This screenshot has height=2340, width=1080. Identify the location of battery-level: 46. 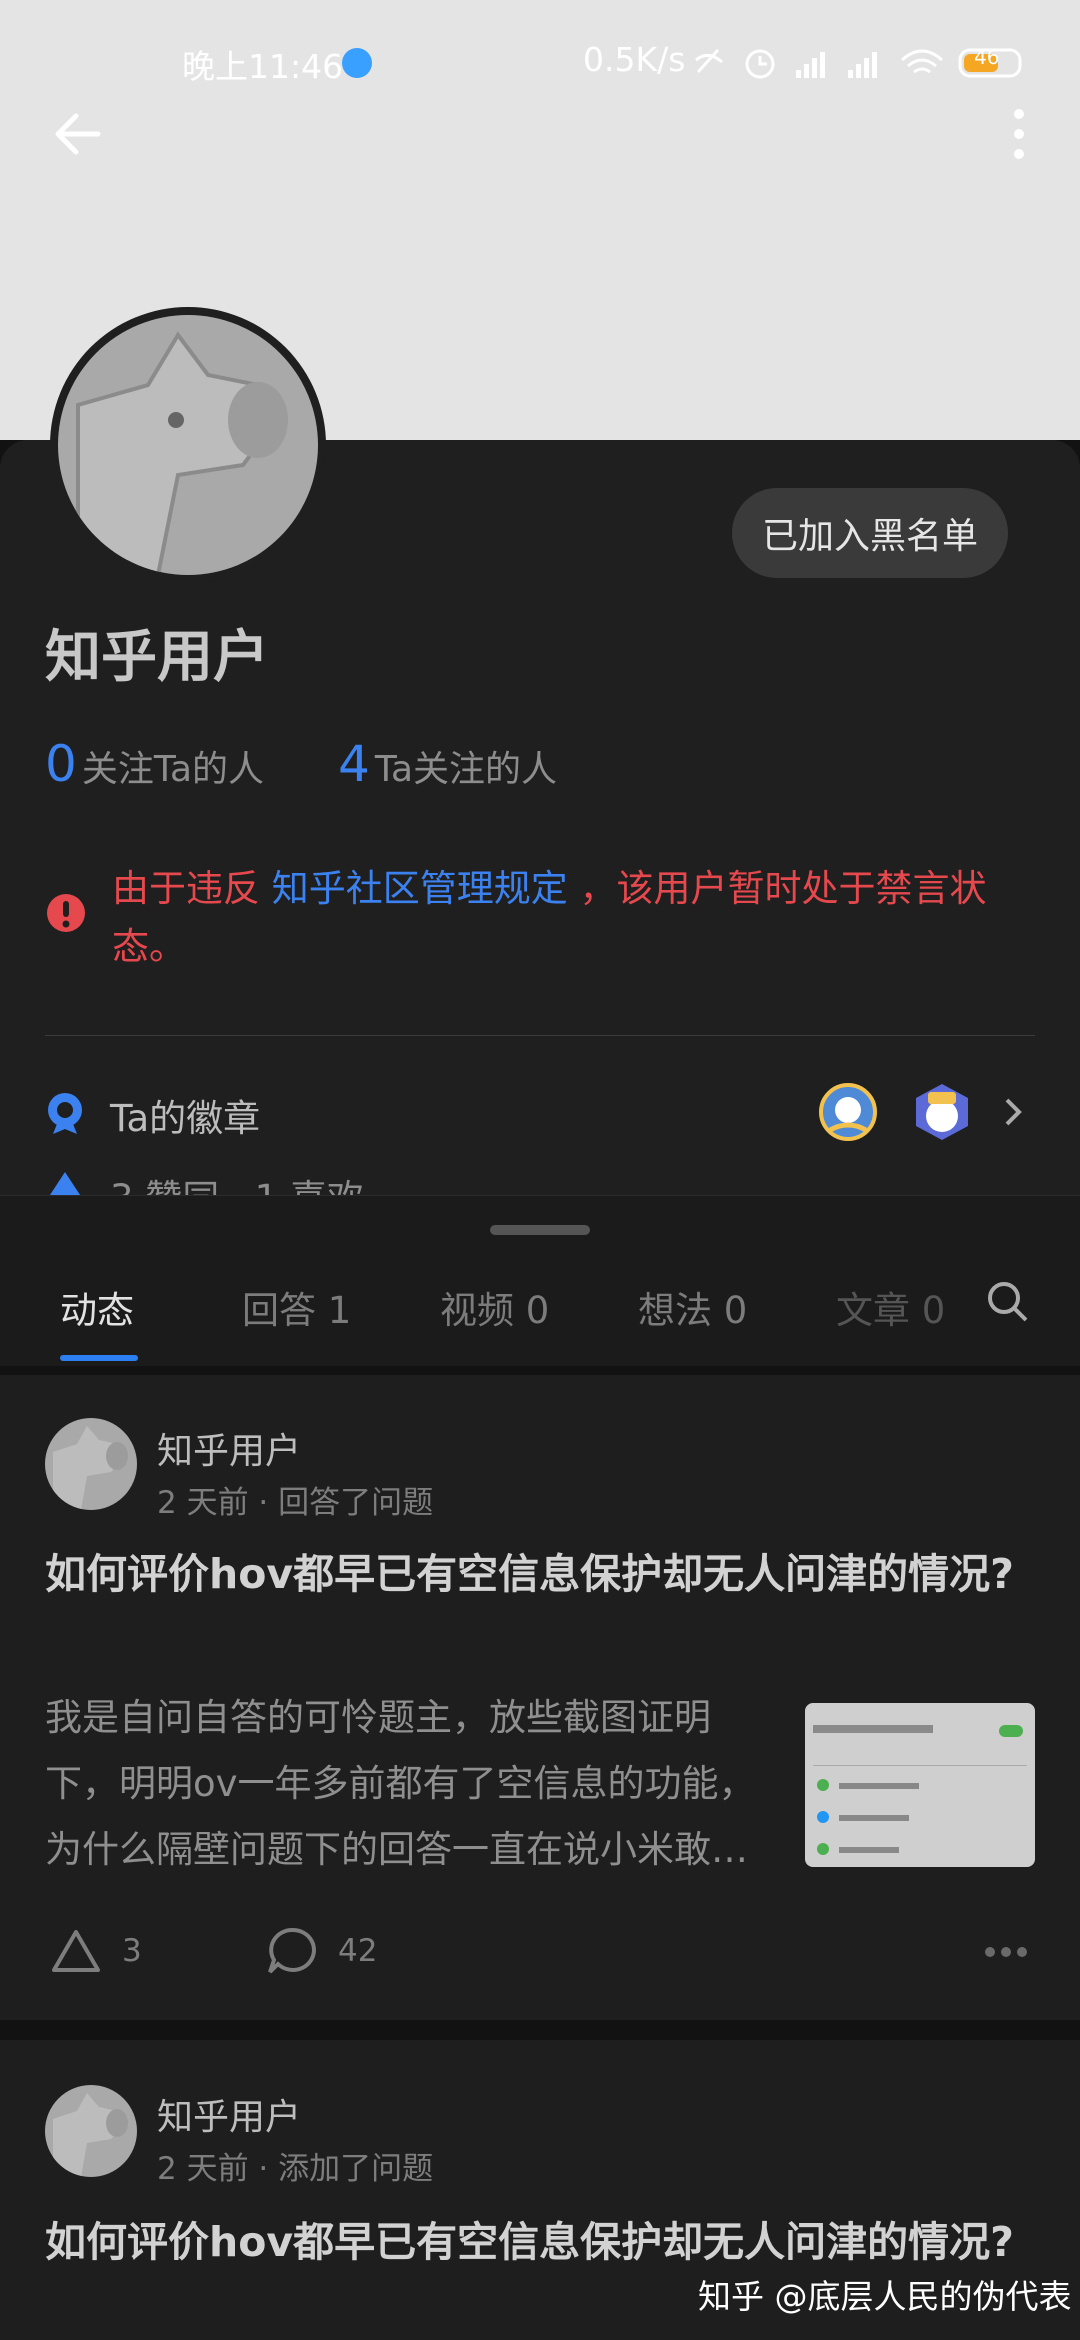
(987, 57).